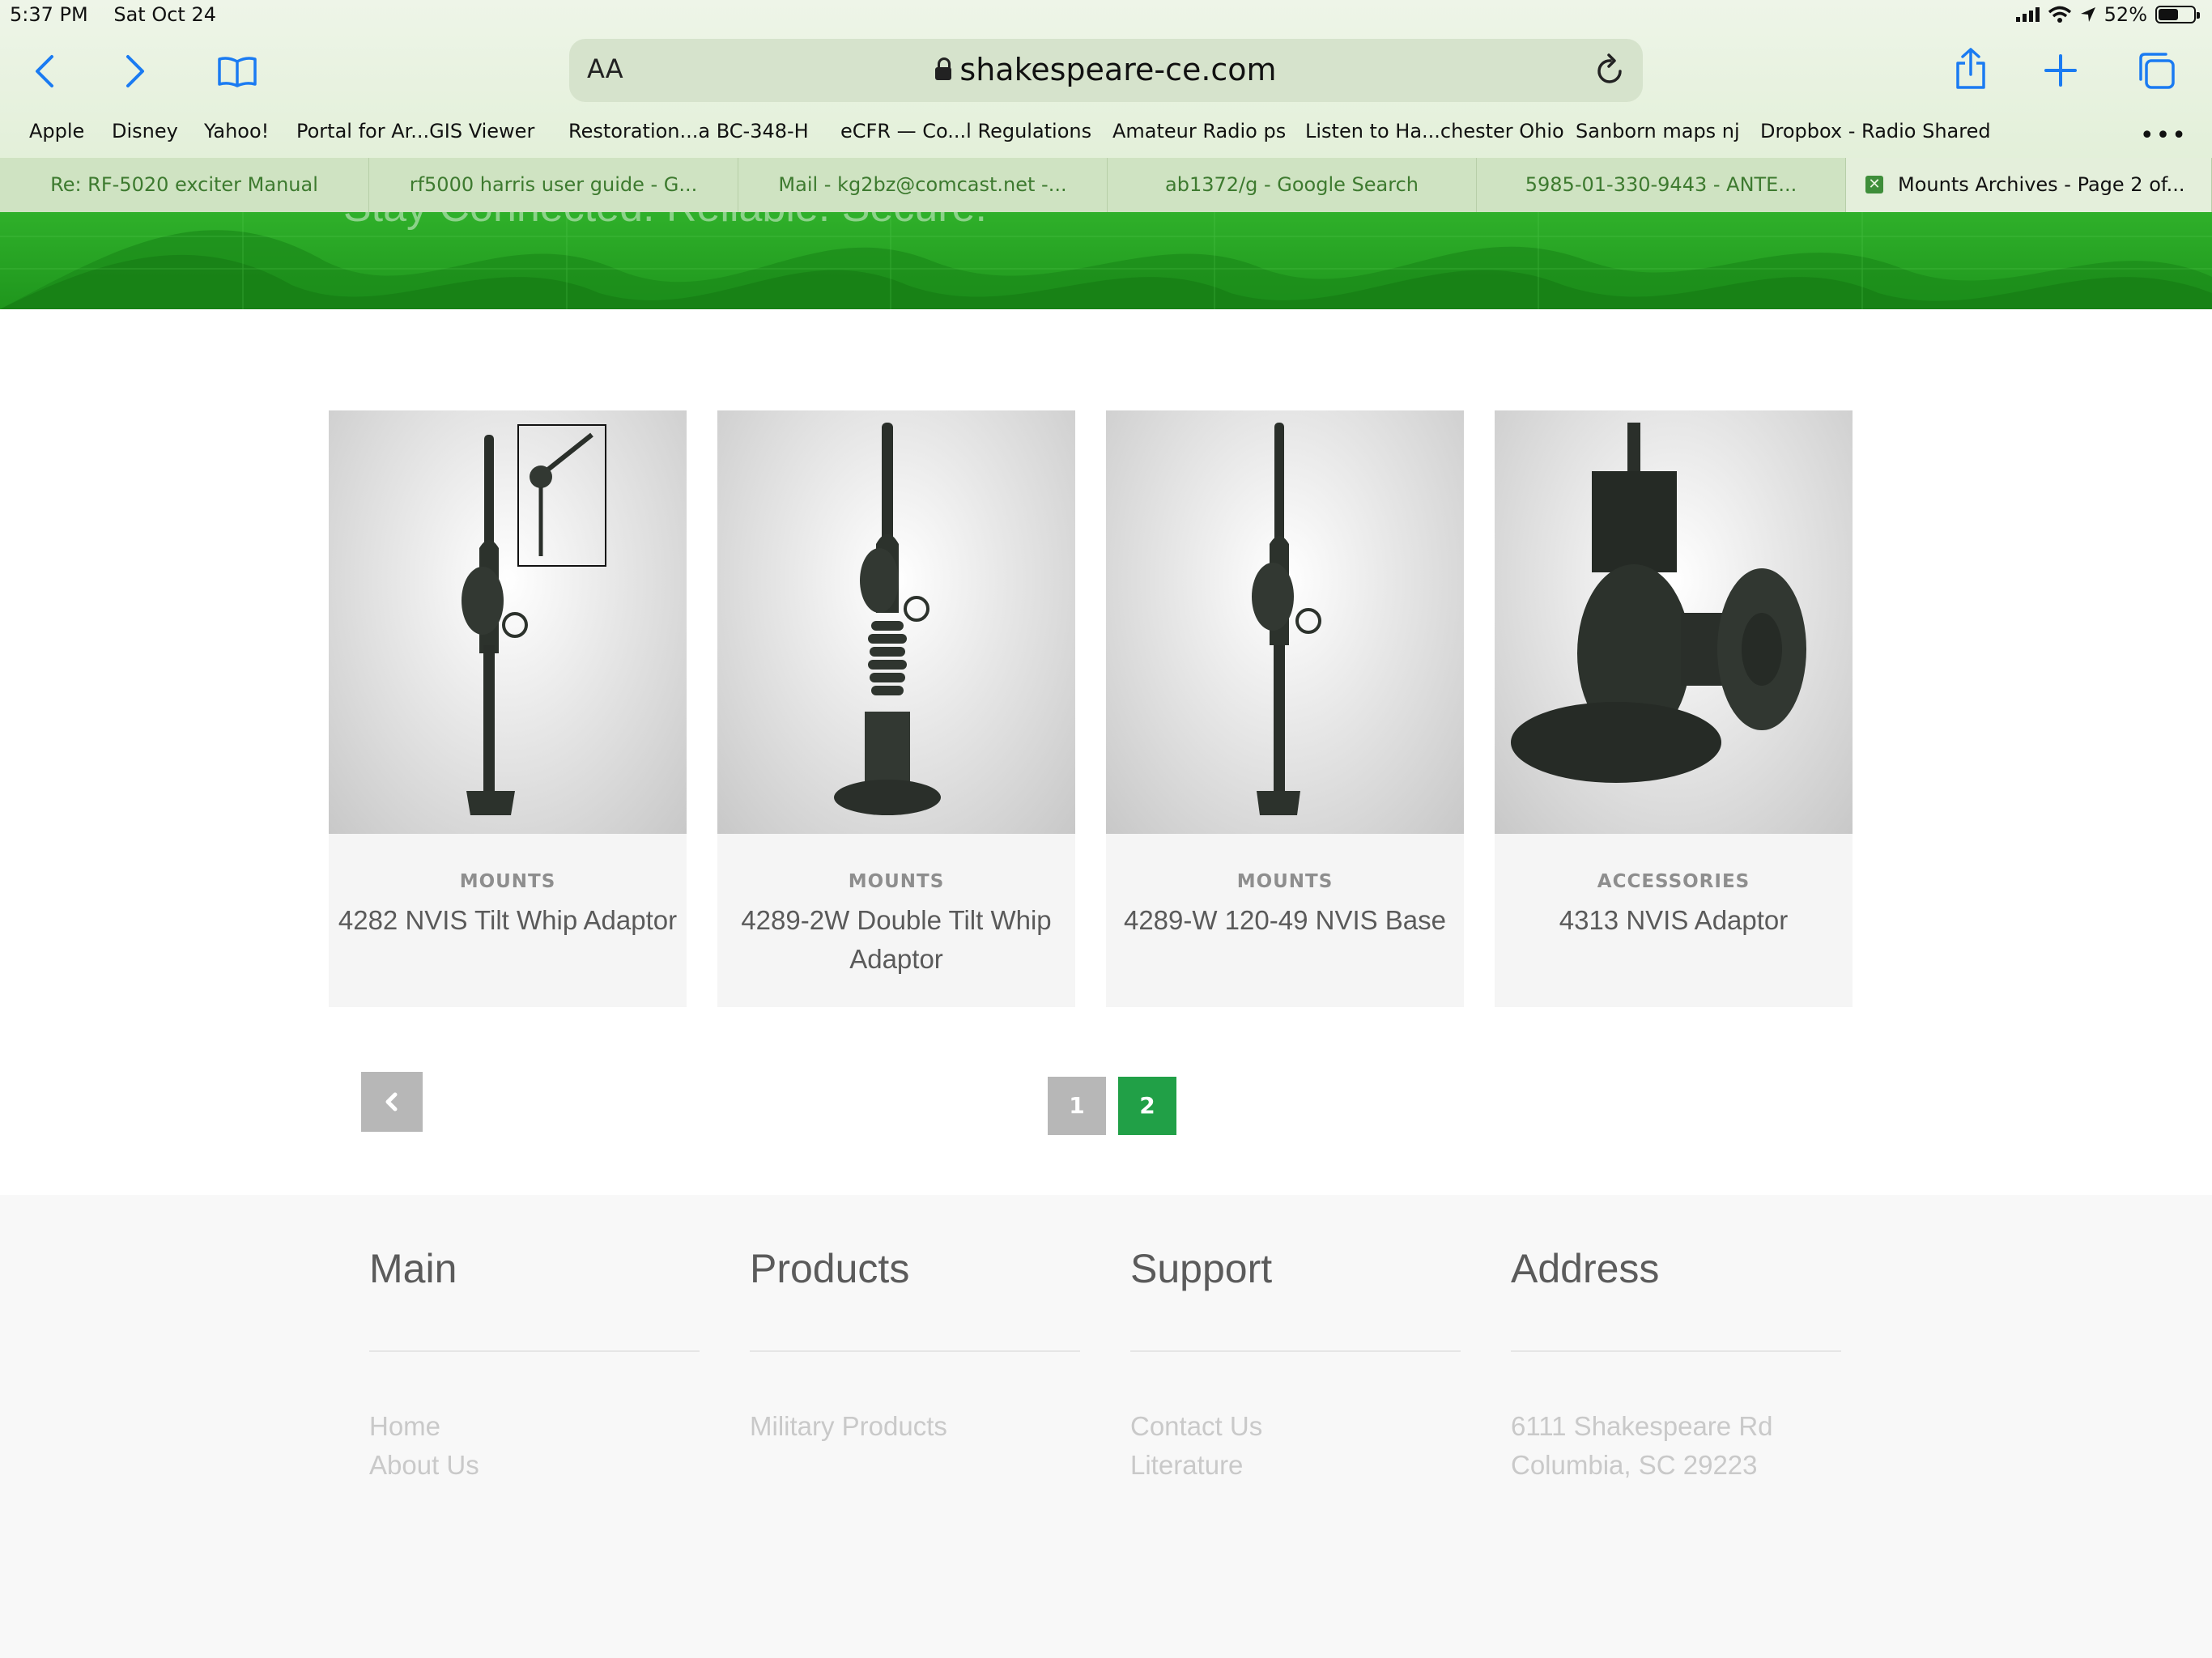 The image size is (2212, 1658). What do you see at coordinates (1196, 1465) in the screenshot?
I see `footer-link-literature: Literature` at bounding box center [1196, 1465].